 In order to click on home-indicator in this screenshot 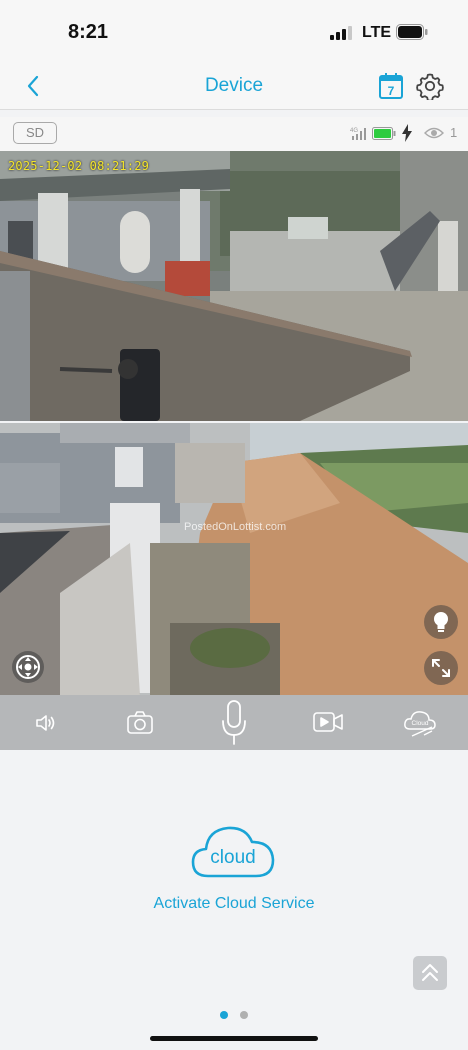, I will do `click(234, 1038)`.